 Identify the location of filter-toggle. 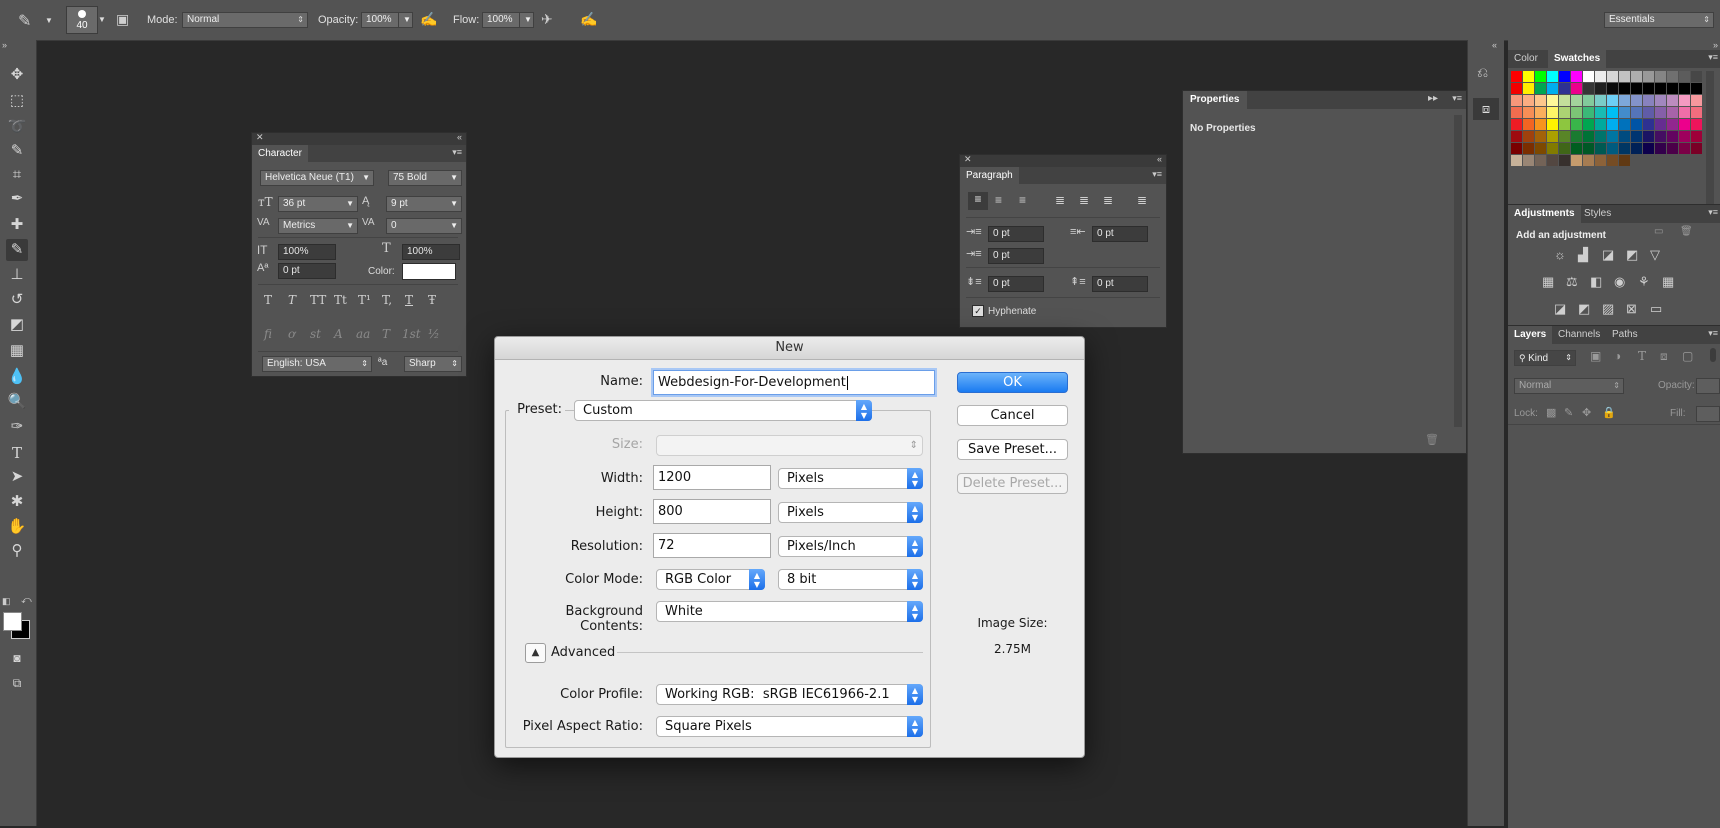
(1713, 355).